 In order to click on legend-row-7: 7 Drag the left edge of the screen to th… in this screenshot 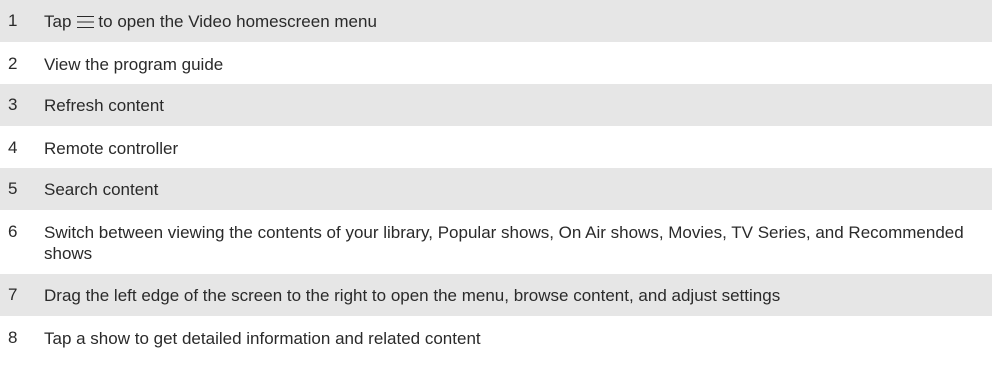, I will do `click(496, 295)`.